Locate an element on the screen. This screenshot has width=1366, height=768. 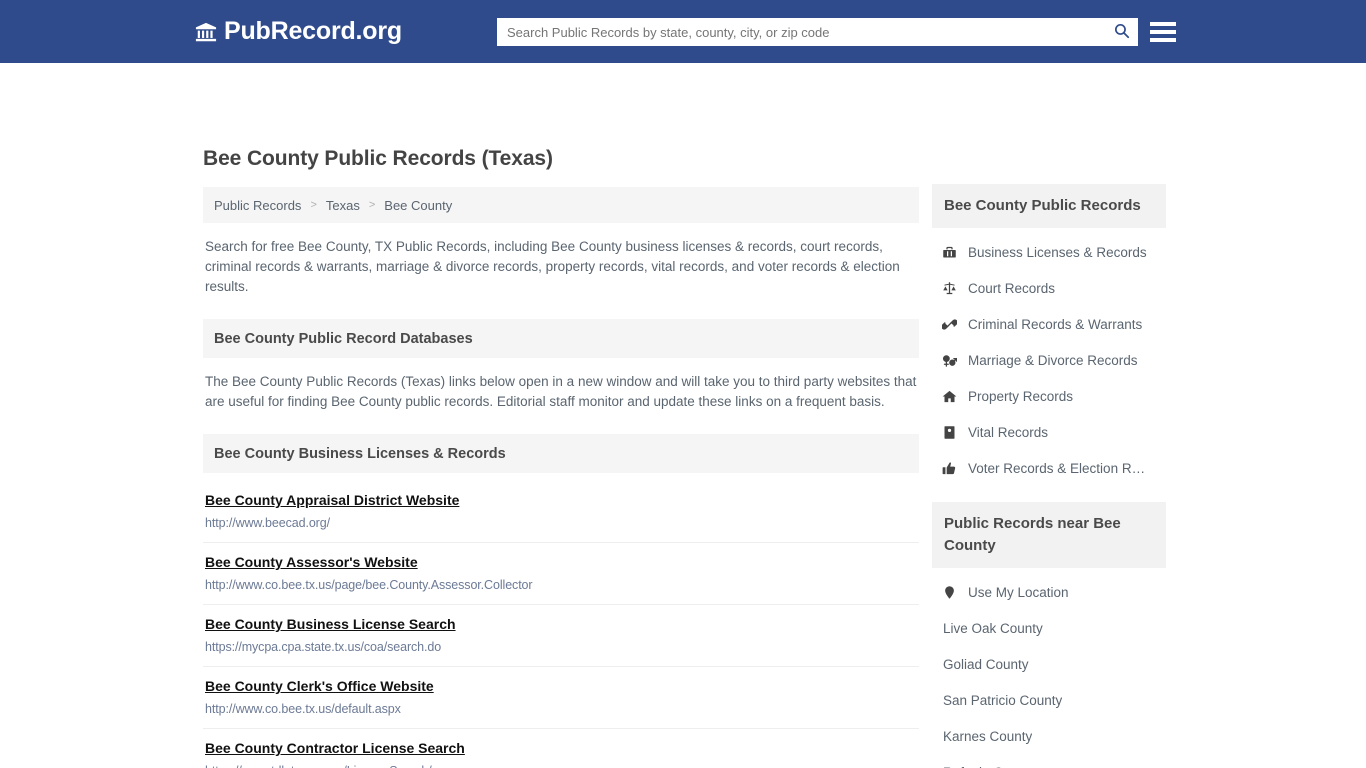
breadcrumb: Public Records > Texas > Bee County is located at coordinates (561, 205).